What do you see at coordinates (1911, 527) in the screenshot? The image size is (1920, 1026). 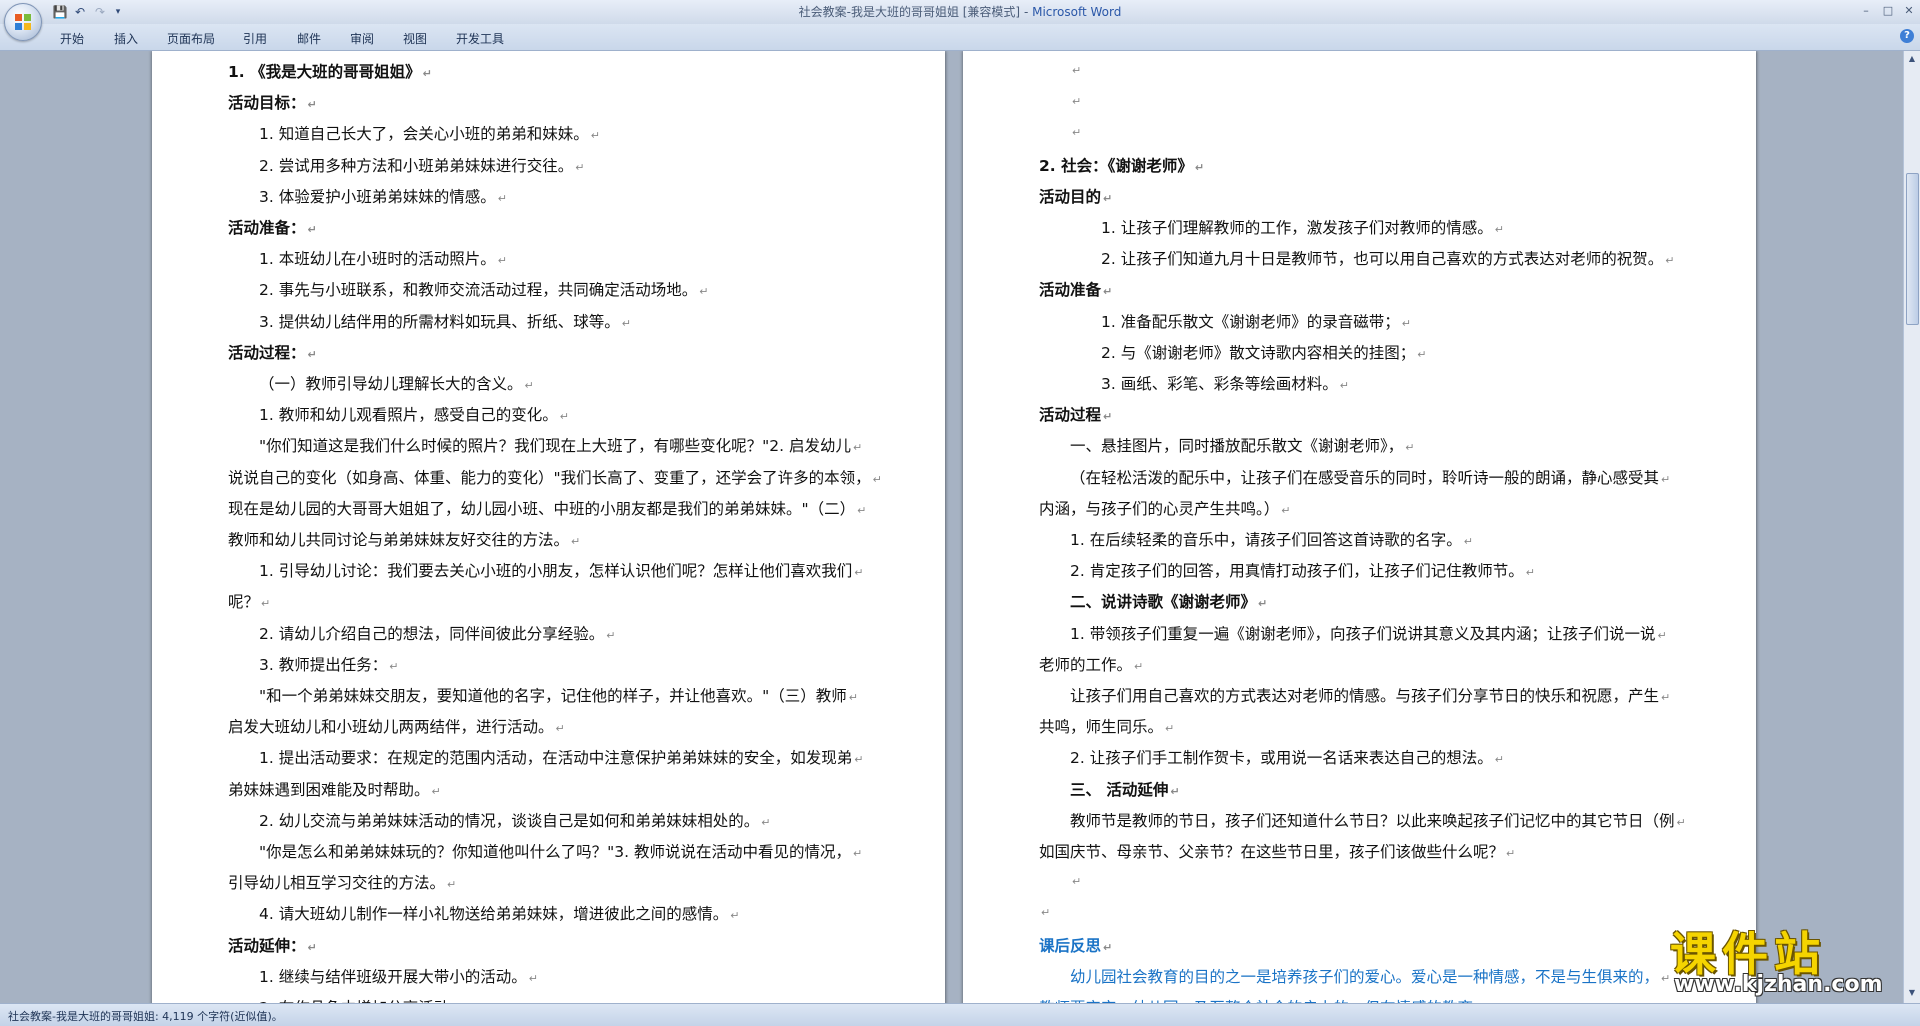 I see `vertical-scrollbar: ▲ ▼` at bounding box center [1911, 527].